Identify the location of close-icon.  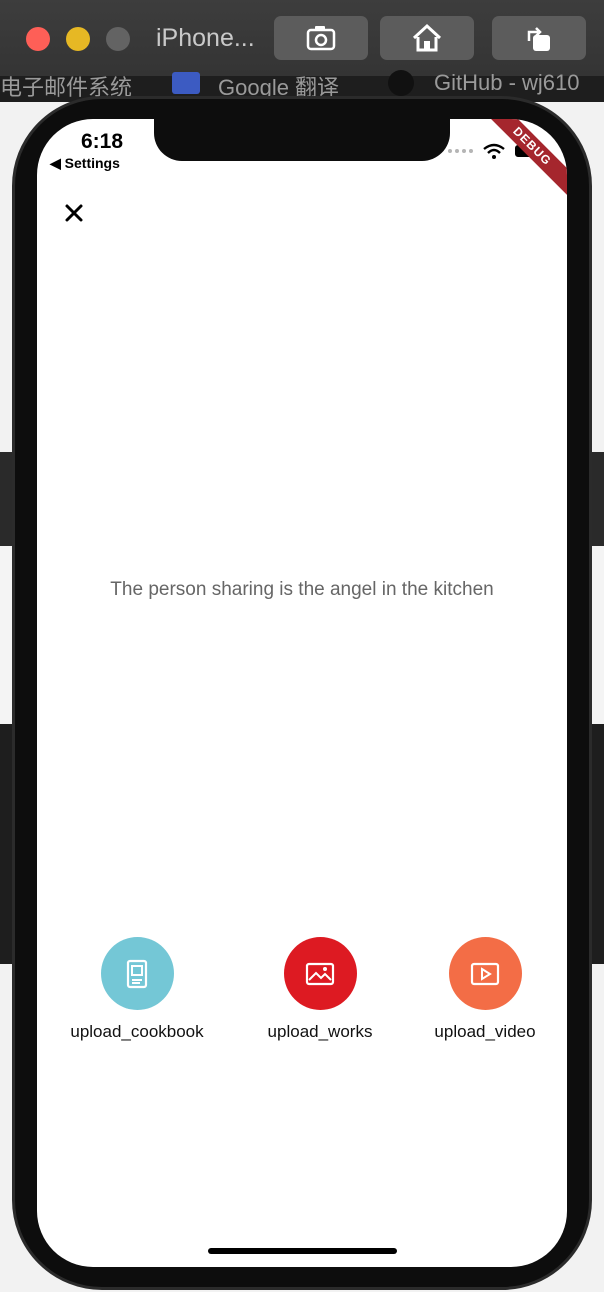
(74, 213).